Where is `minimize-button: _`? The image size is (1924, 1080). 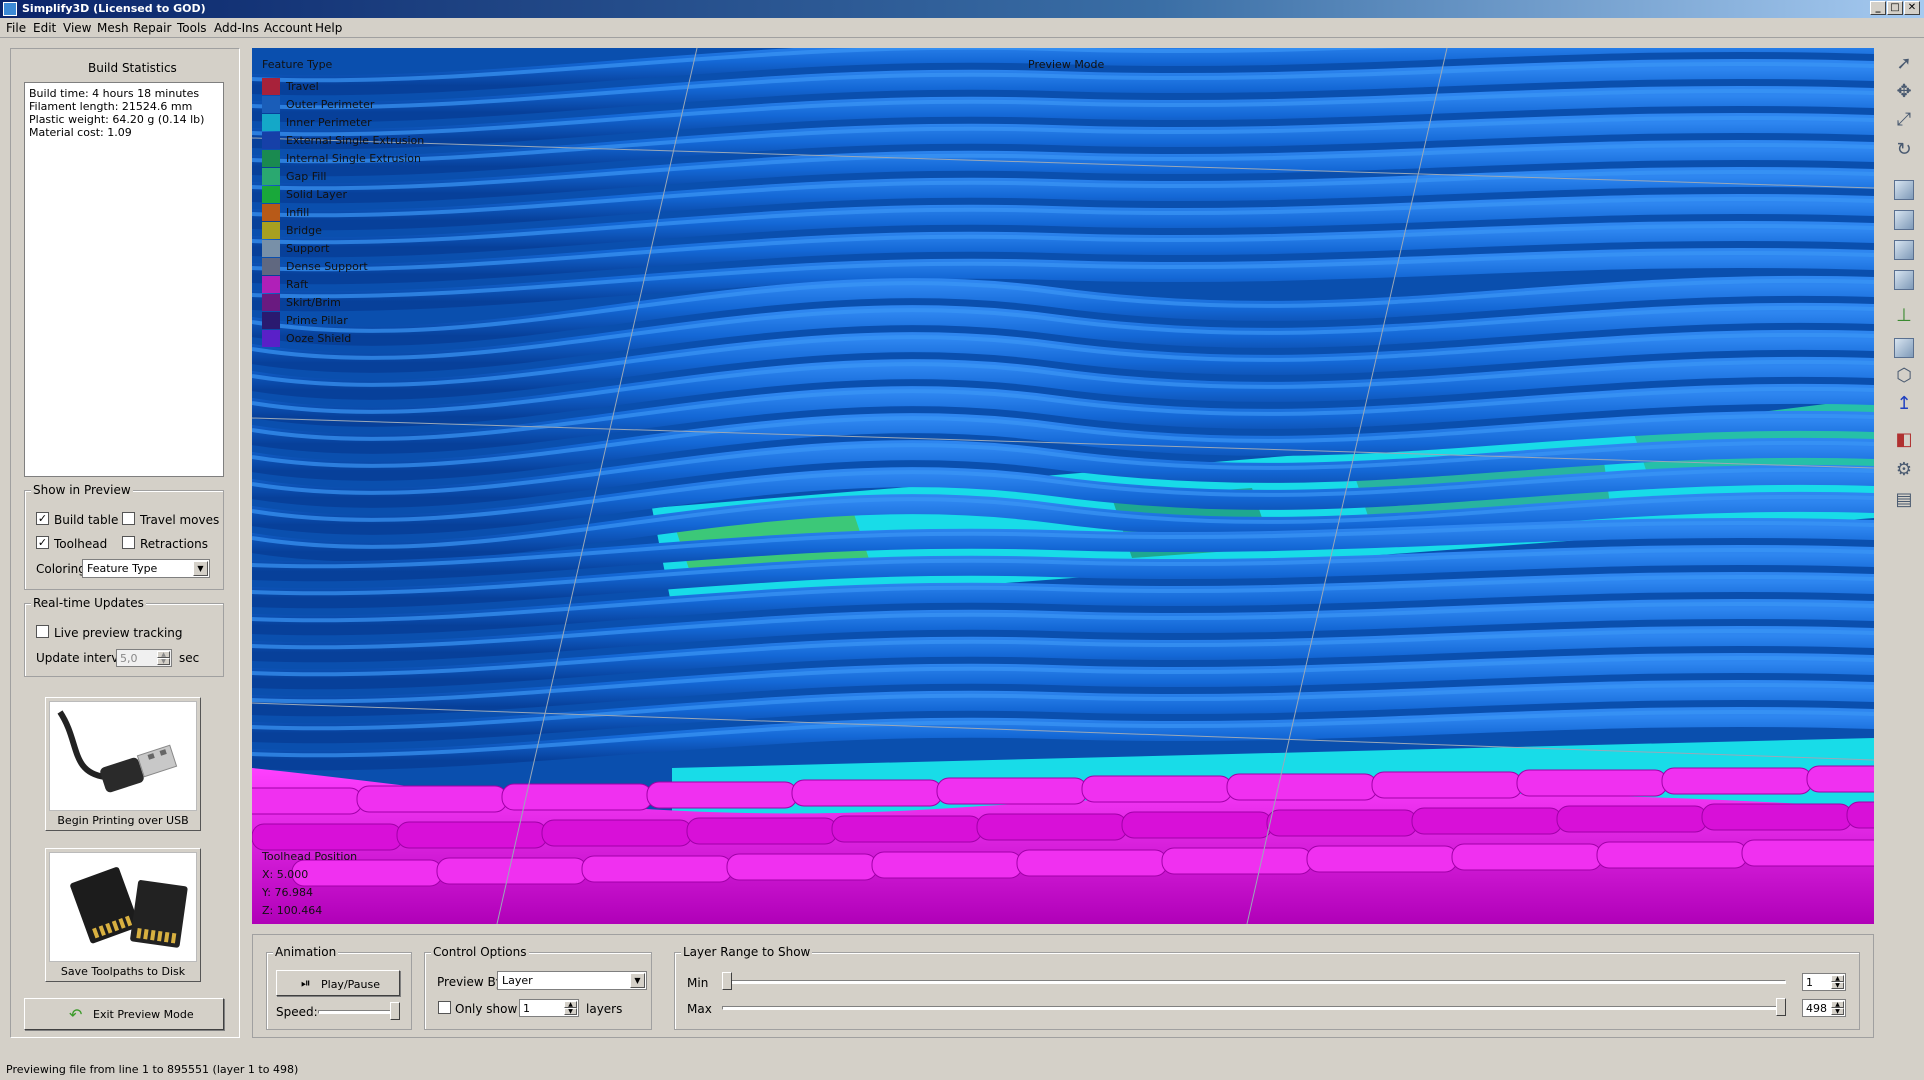 minimize-button: _ is located at coordinates (1878, 8).